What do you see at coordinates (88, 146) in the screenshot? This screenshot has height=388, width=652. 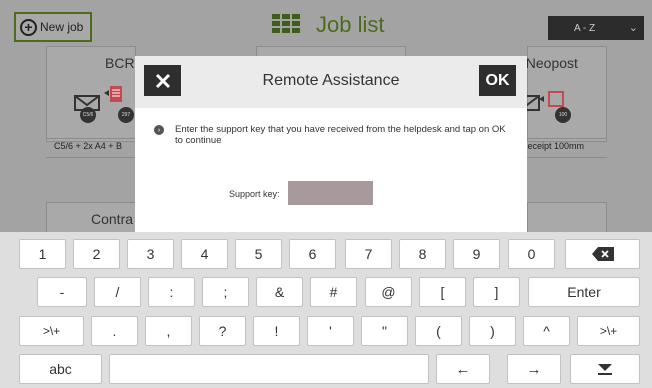 I see `job-card-desc: C5/6 + 2x A4 + B` at bounding box center [88, 146].